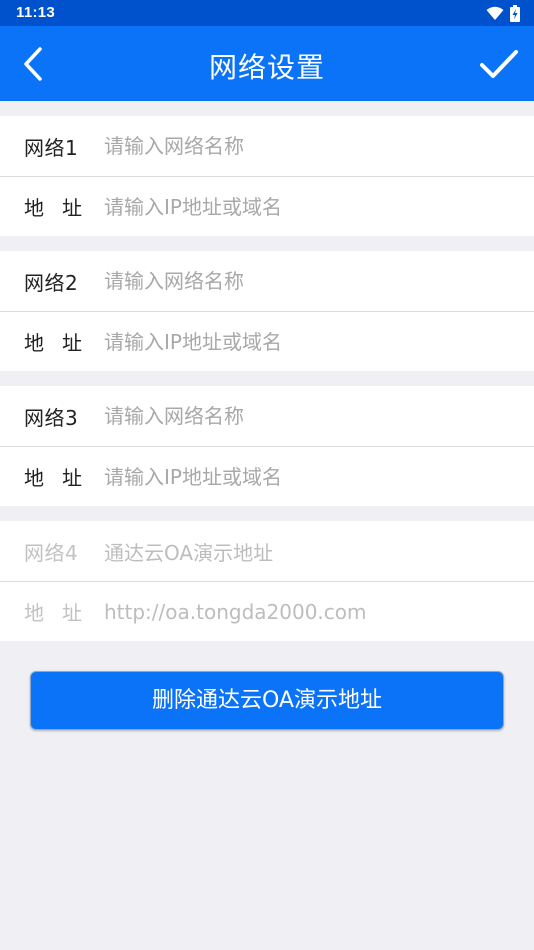 The height and width of the screenshot is (950, 534). I want to click on demo-network-name-label: 网络4, so click(51, 552).